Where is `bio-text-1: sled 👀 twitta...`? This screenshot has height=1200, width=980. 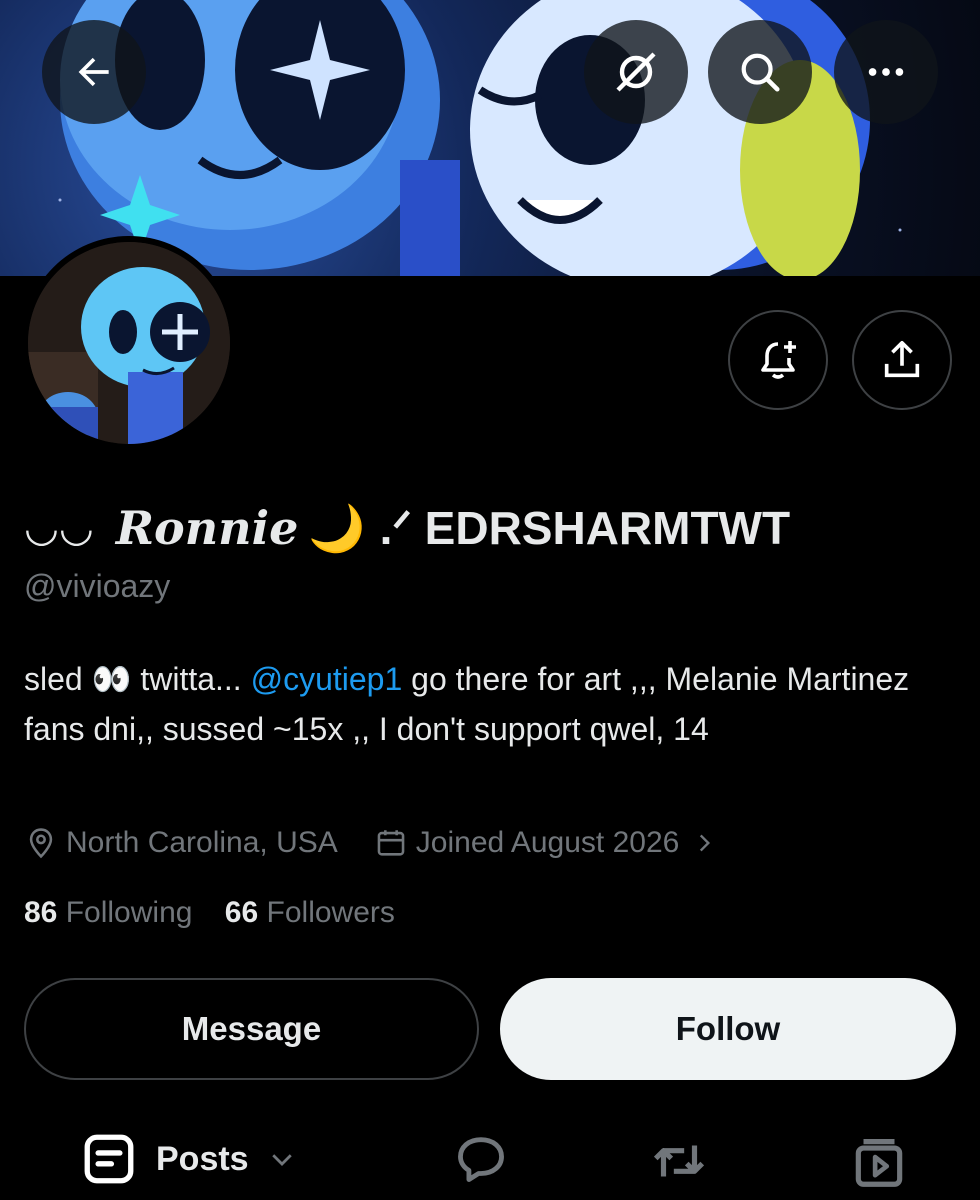
bio-text-1: sled 👀 twitta... is located at coordinates (137, 679).